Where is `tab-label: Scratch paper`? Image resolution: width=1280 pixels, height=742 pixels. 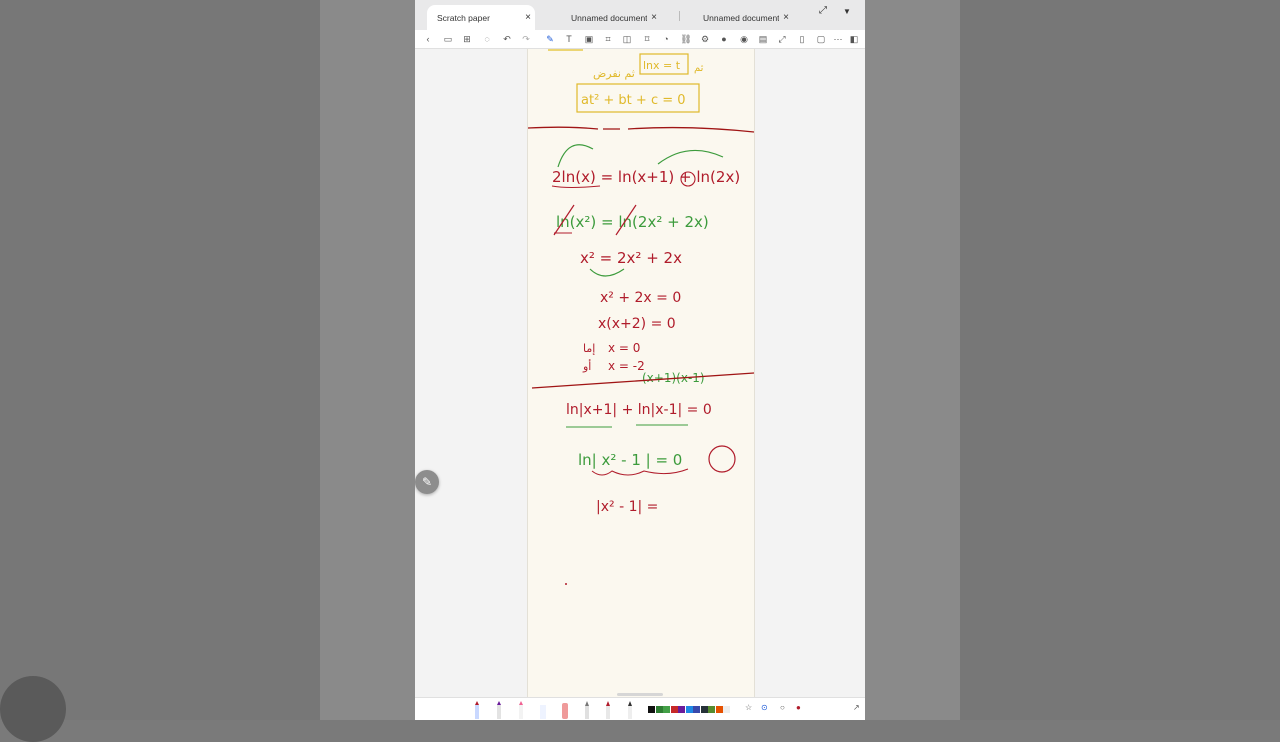
tab-label: Scratch paper is located at coordinates (463, 17).